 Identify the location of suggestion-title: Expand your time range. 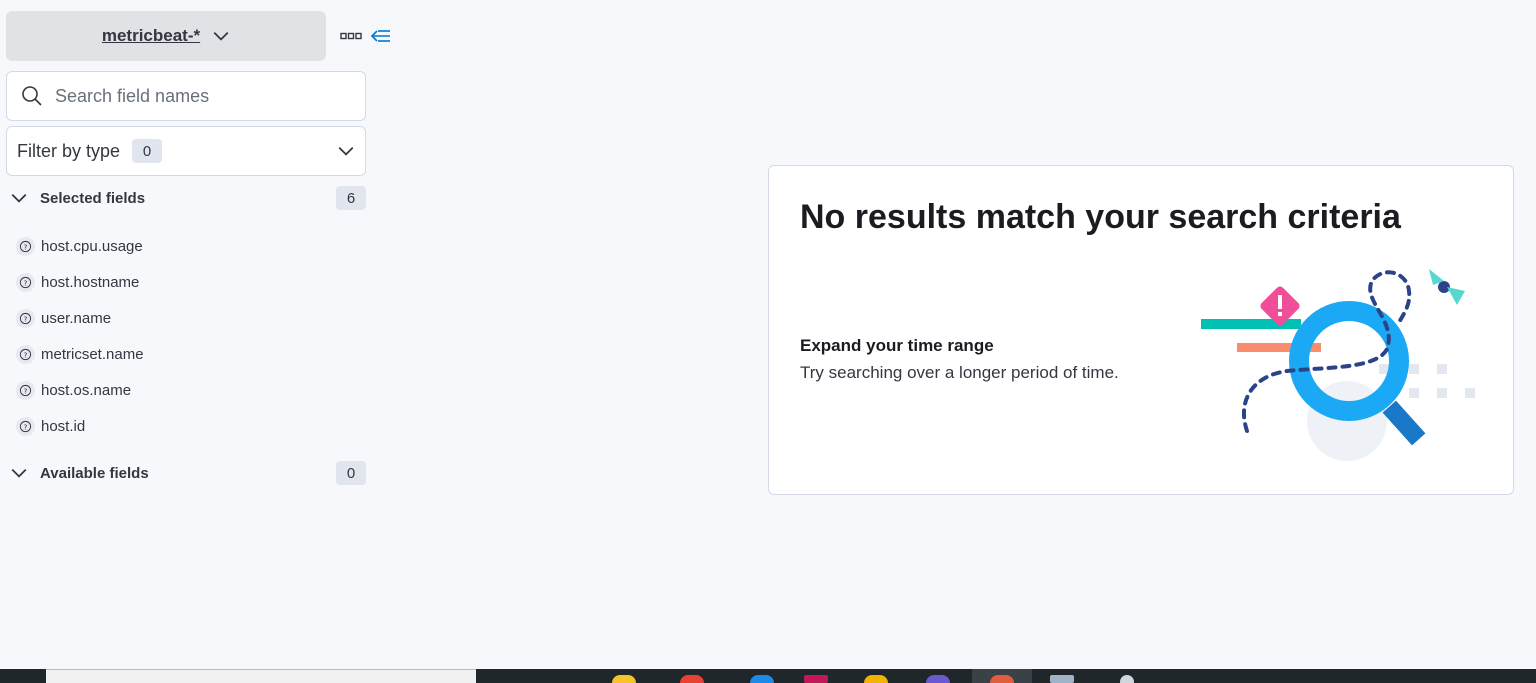
(897, 345).